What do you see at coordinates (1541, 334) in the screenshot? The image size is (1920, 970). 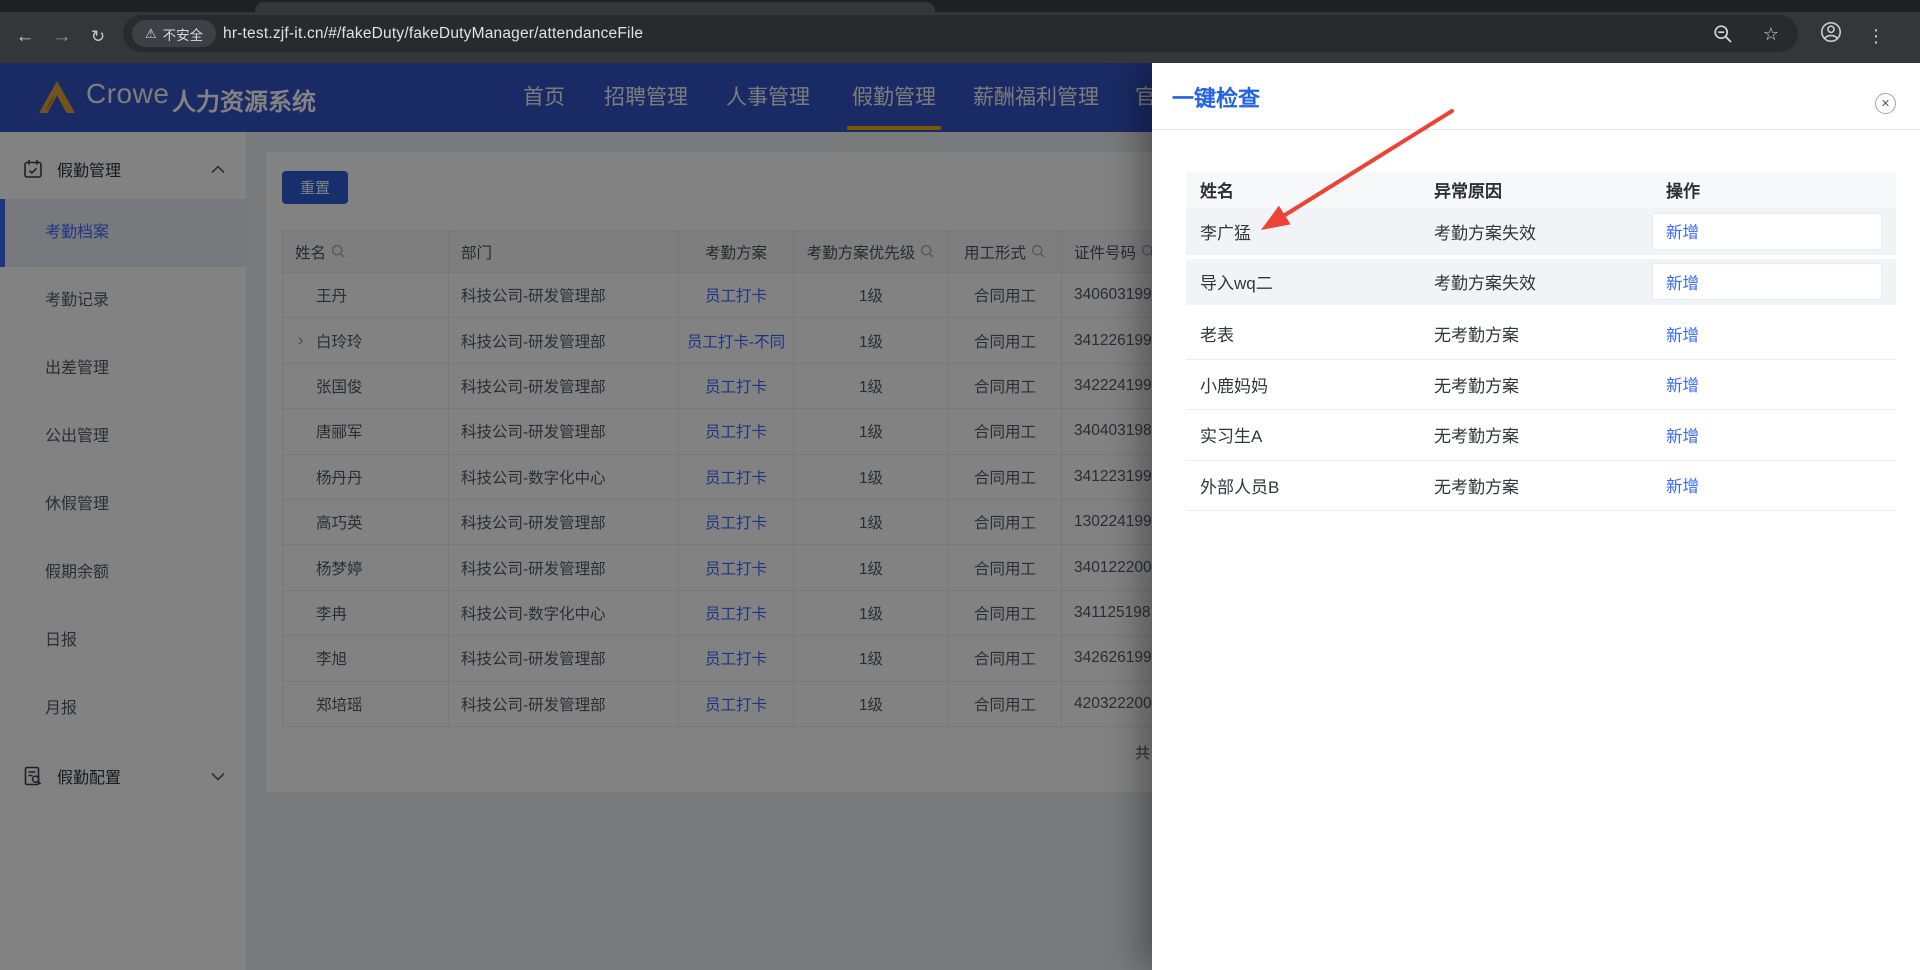 I see `check-result-row: 老表 无考勤方案 新增` at bounding box center [1541, 334].